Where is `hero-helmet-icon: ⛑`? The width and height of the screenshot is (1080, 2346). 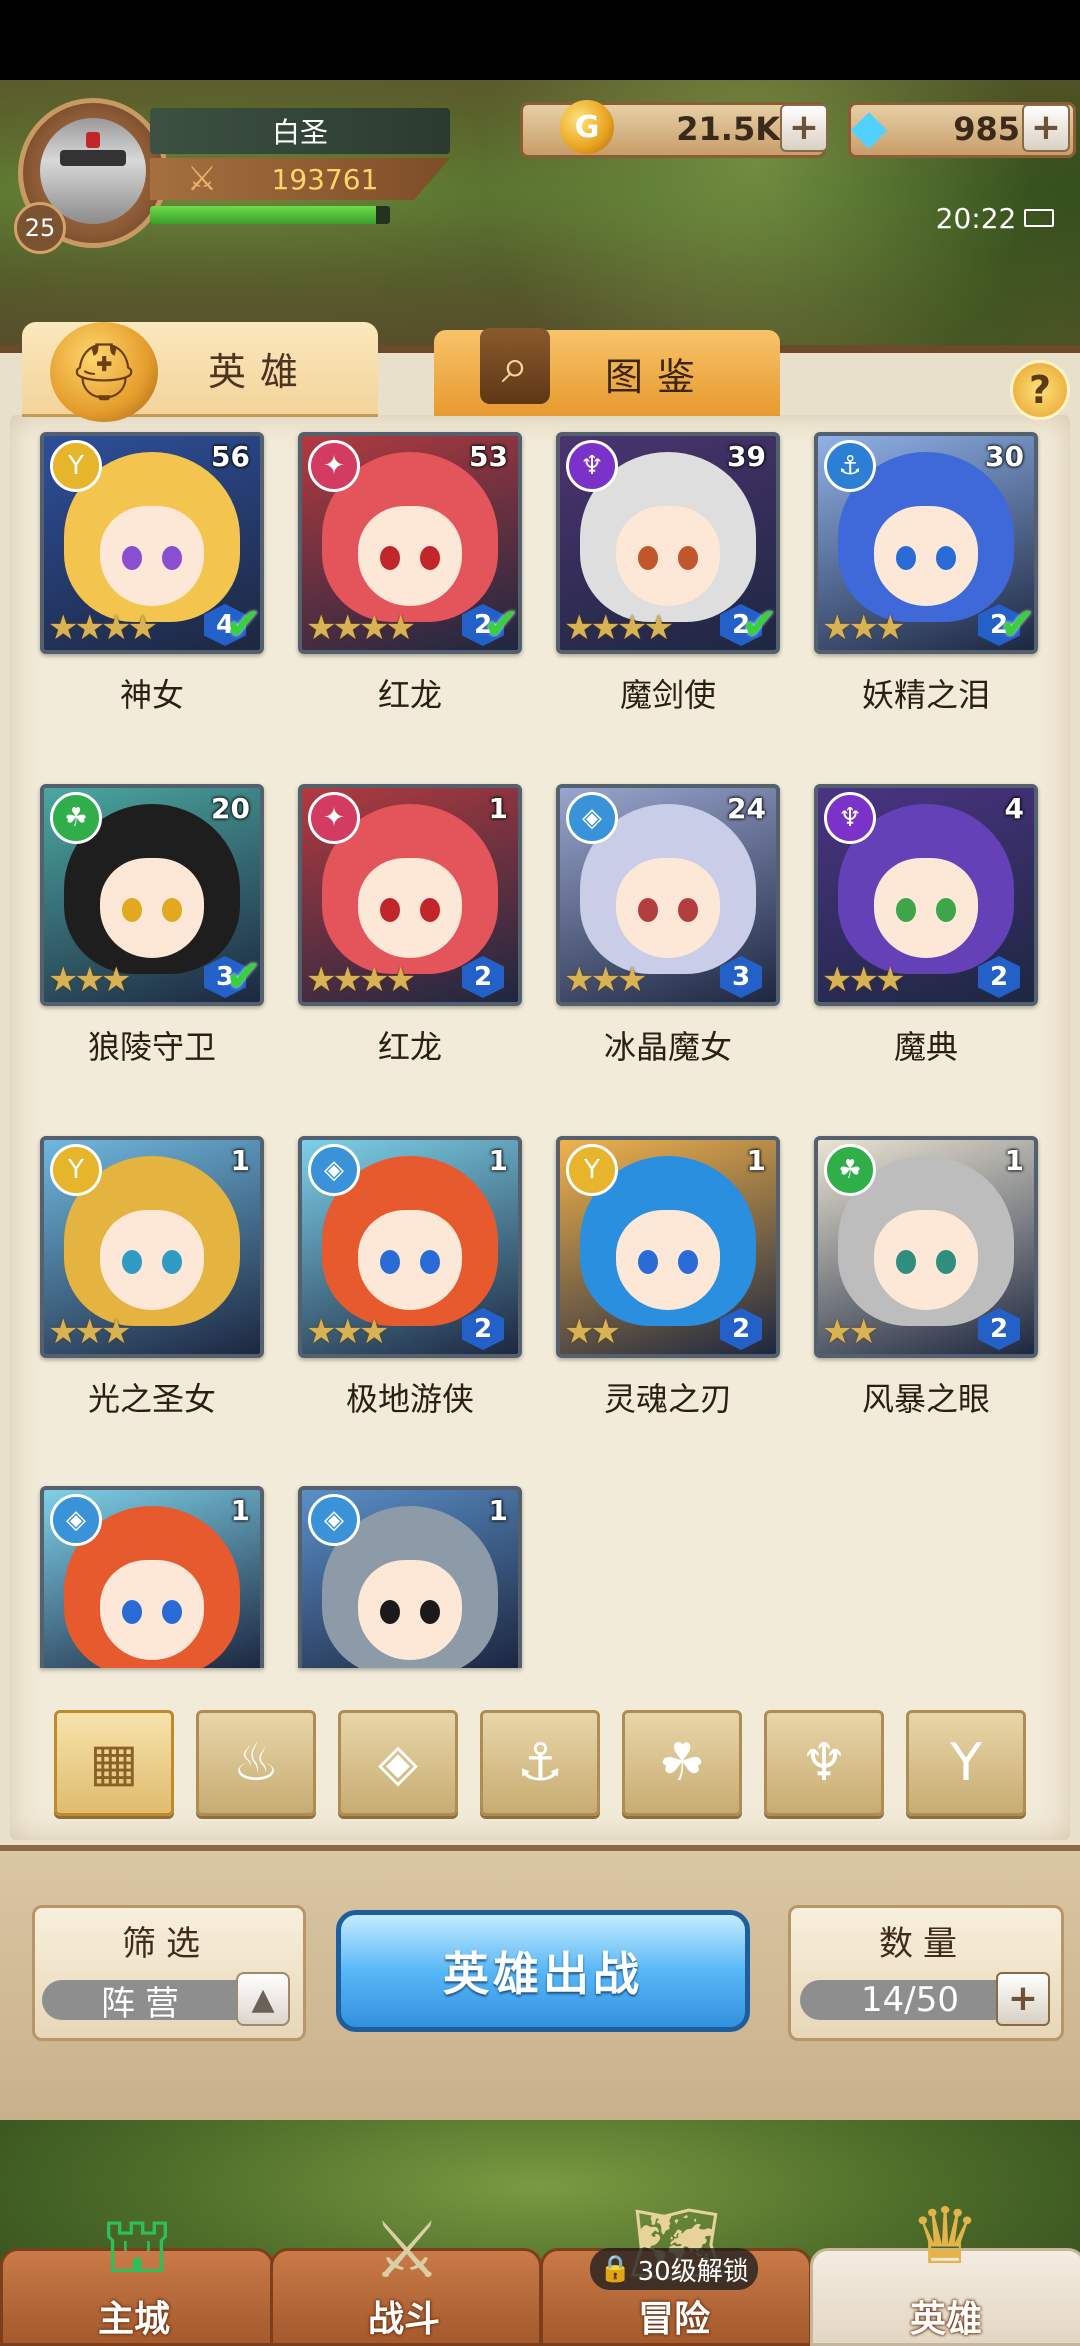
hero-helmet-icon: ⛑ is located at coordinates (104, 372).